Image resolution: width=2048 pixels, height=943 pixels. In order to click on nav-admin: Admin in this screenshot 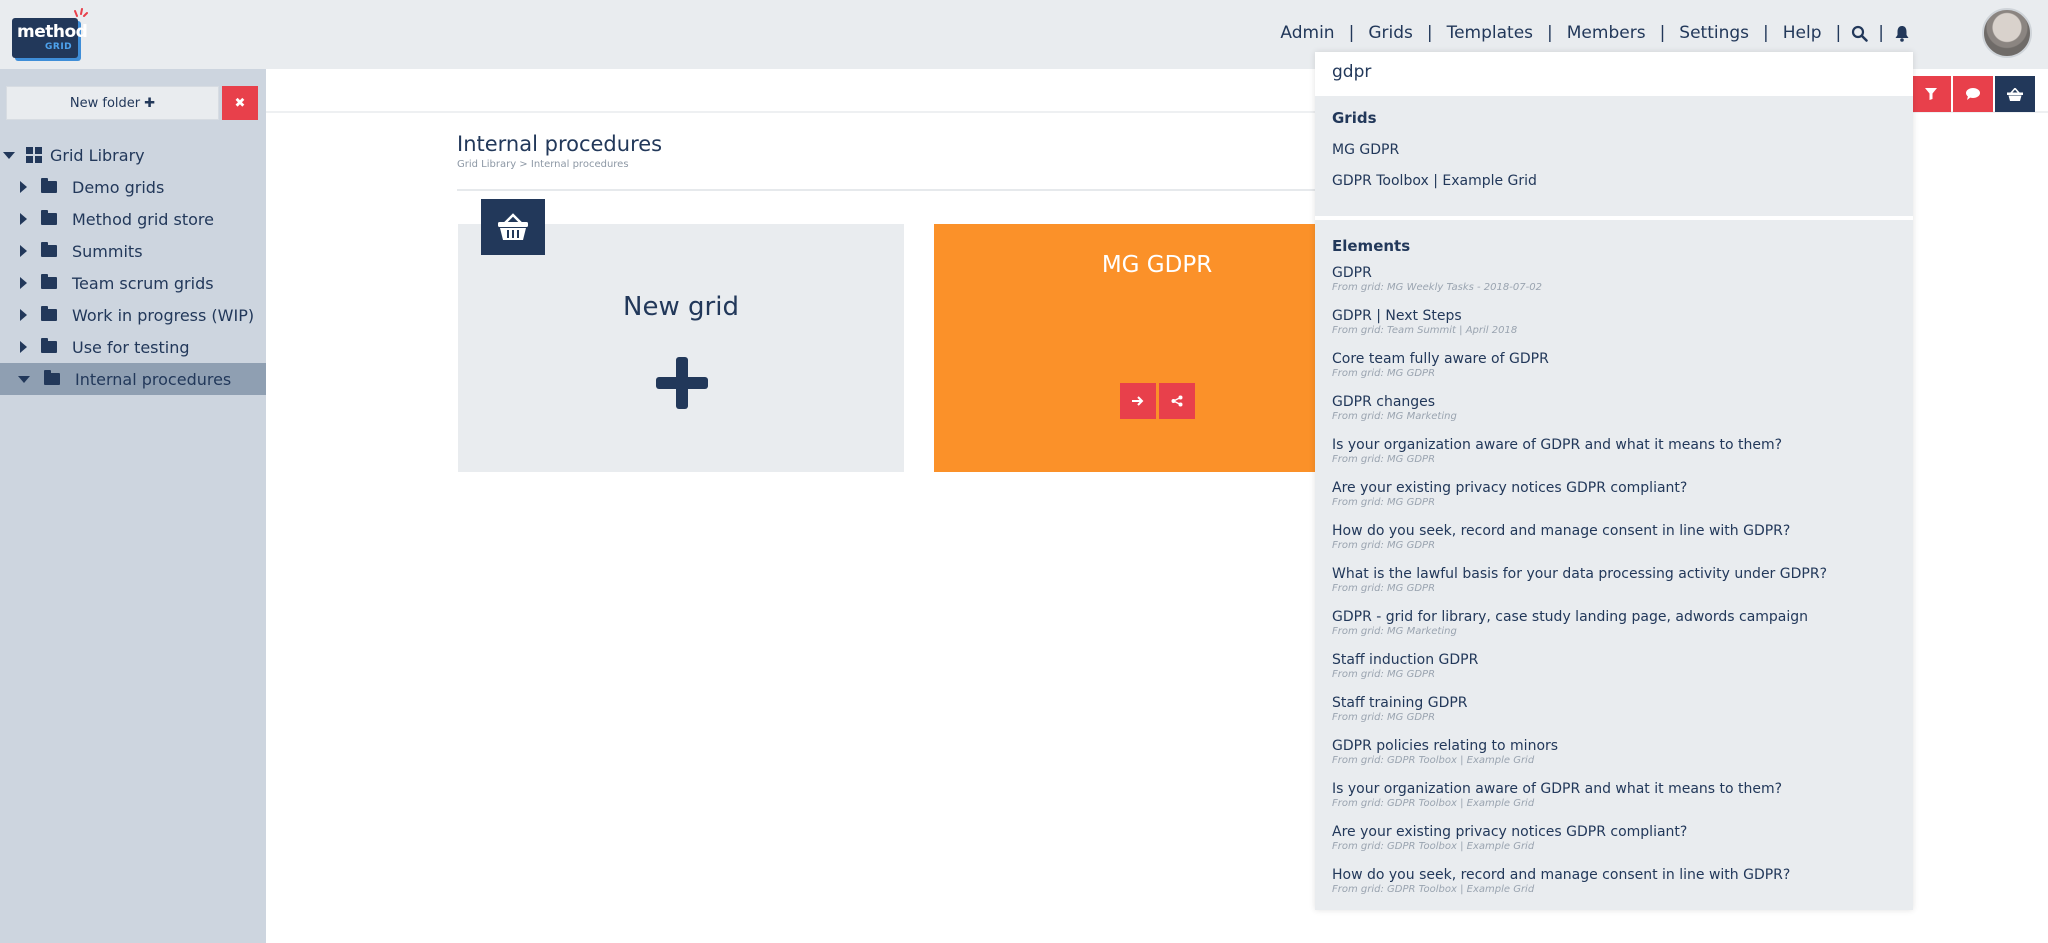, I will do `click(1307, 33)`.